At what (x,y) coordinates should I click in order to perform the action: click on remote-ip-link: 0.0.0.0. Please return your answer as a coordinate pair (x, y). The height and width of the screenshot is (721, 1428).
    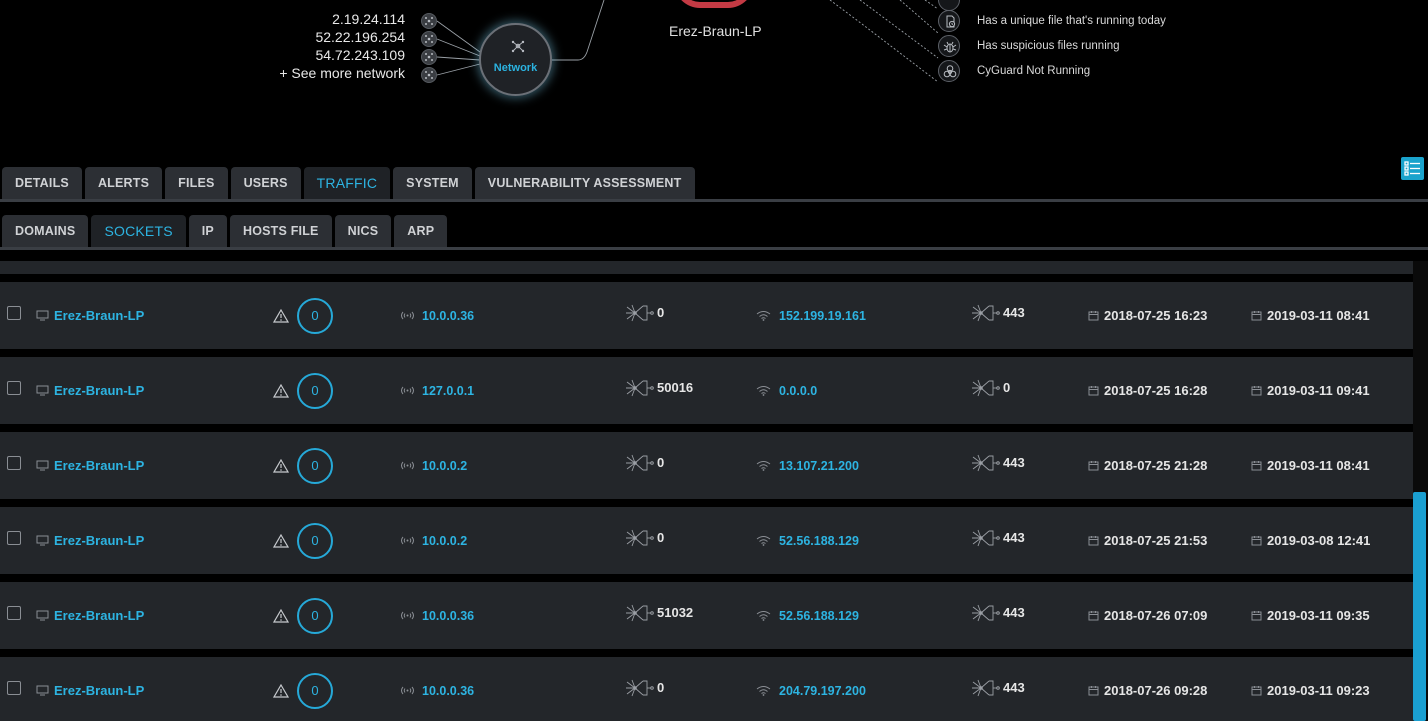
    Looking at the image, I should click on (798, 391).